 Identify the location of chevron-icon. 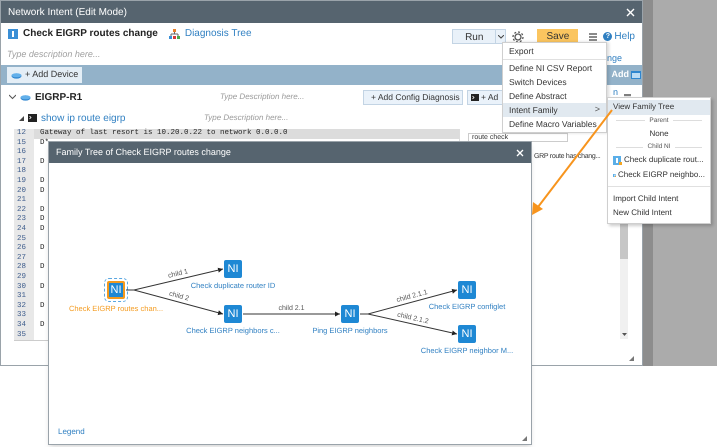
(12, 97).